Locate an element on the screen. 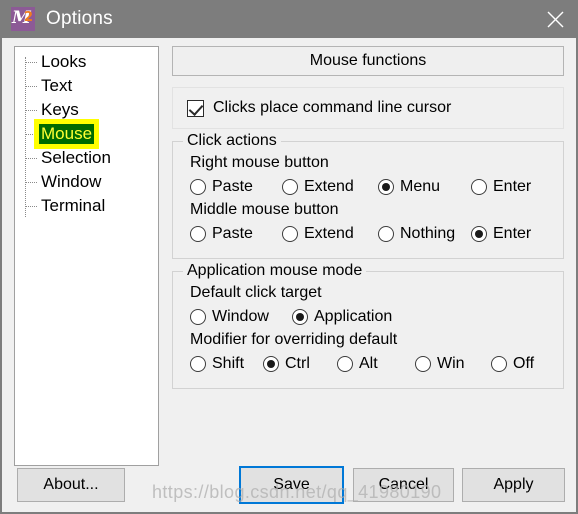  middle-mouse-button-options: Paste Extend Nothing Enter is located at coordinates (368, 233).